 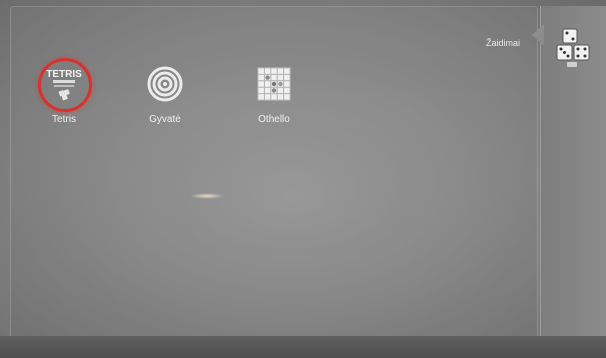 I want to click on game-item-othello: Othello, so click(x=274, y=90).